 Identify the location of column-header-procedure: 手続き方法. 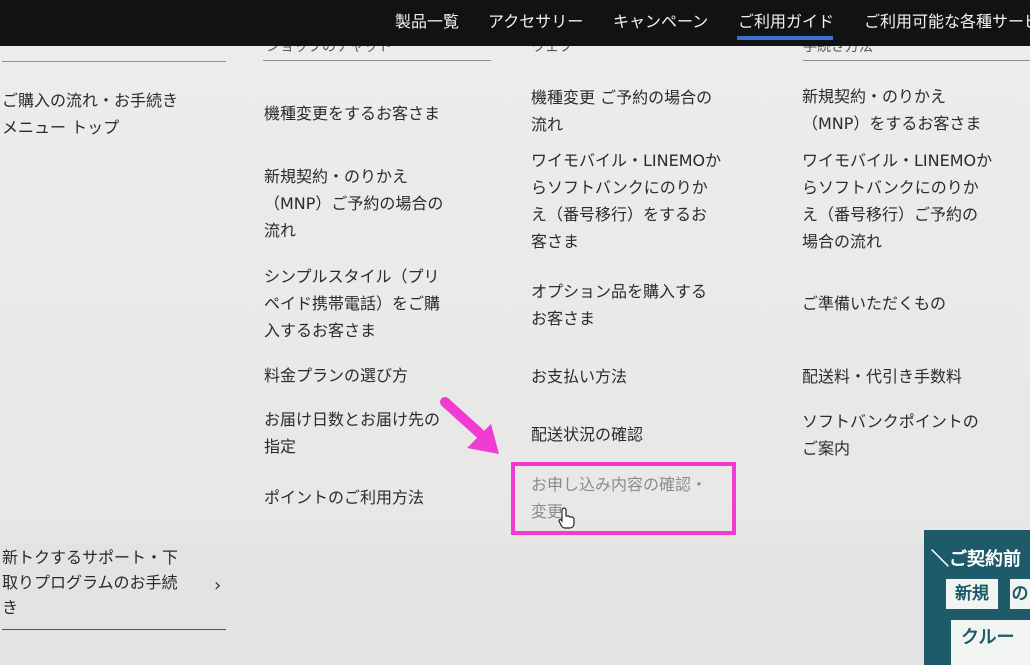
(838, 50).